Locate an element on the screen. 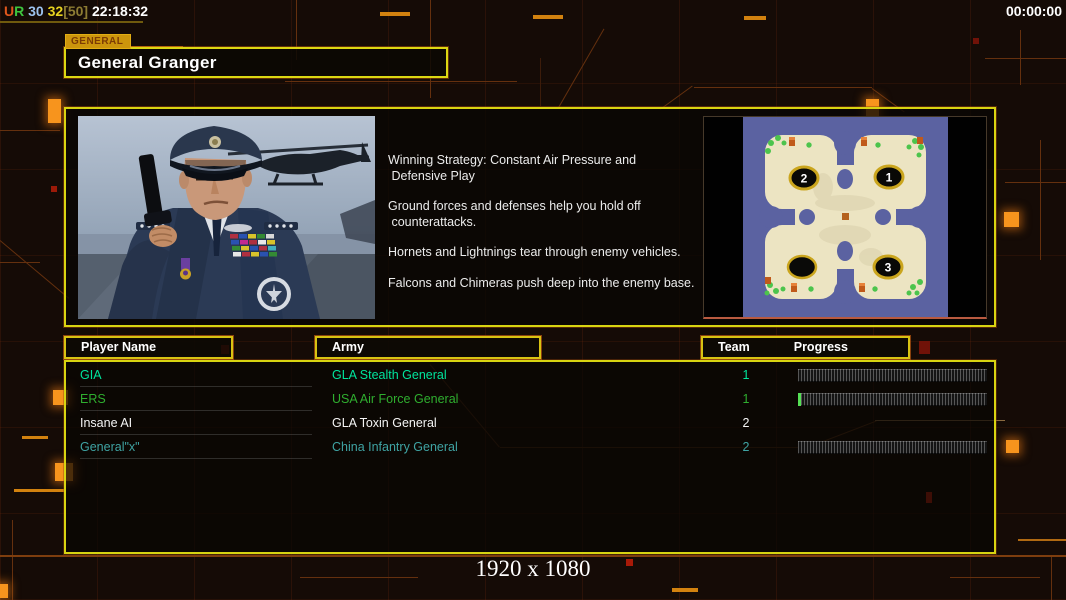  general-portrait is located at coordinates (226, 217).